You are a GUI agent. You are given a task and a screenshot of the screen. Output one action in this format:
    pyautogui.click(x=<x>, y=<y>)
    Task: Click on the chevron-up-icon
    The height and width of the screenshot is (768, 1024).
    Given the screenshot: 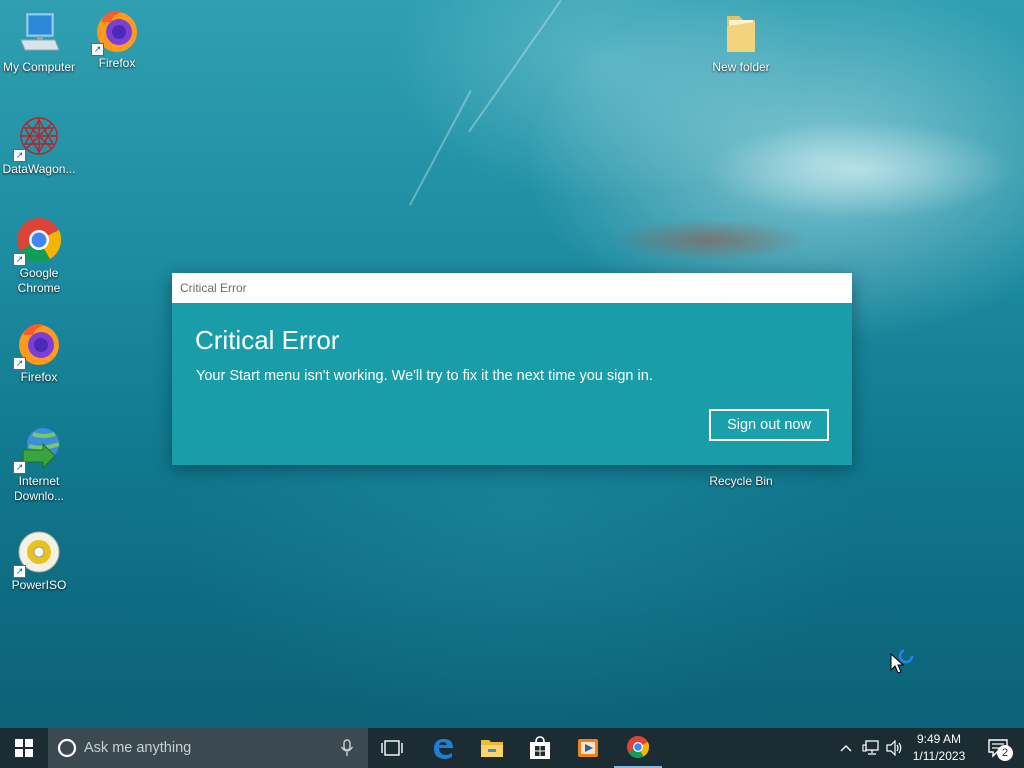 What is the action you would take?
    pyautogui.click(x=846, y=748)
    